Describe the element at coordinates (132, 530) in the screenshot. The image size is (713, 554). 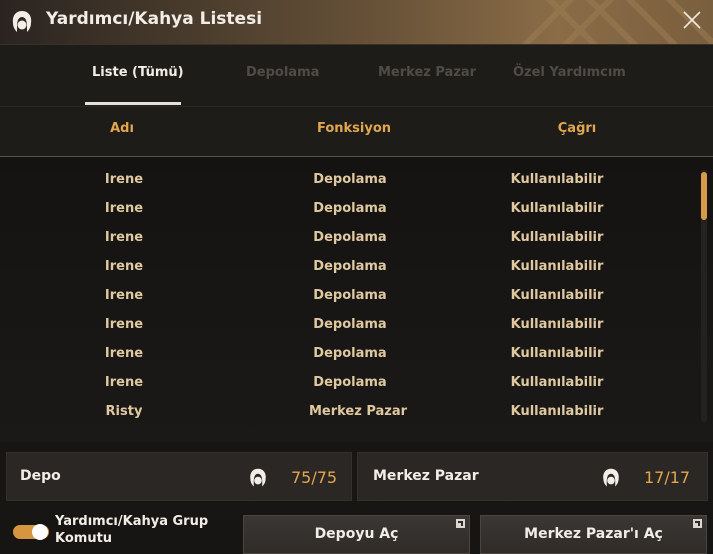
I see `group-command-label: Yardımcı/Kahya Grup Komutu` at that location.